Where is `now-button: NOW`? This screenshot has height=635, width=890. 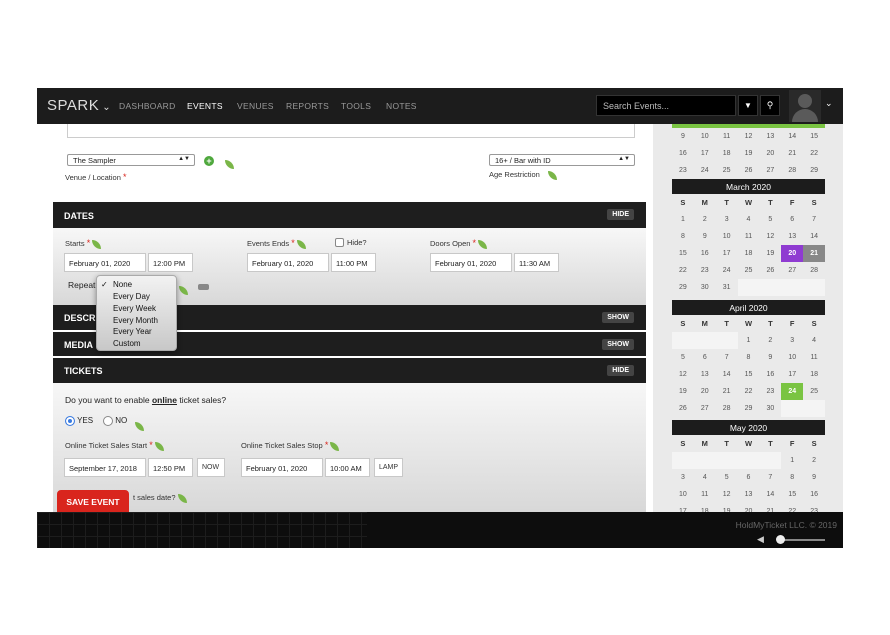
now-button: NOW is located at coordinates (211, 467).